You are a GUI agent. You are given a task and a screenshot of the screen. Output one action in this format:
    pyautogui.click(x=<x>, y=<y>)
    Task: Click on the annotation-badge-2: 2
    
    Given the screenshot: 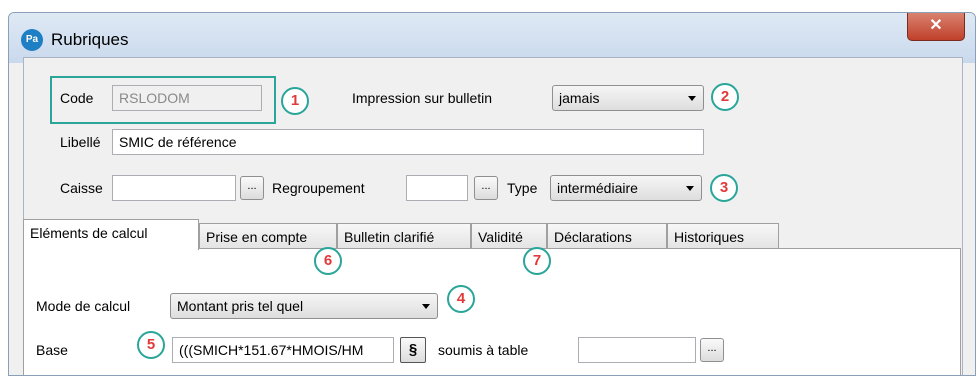 What is the action you would take?
    pyautogui.click(x=725, y=97)
    